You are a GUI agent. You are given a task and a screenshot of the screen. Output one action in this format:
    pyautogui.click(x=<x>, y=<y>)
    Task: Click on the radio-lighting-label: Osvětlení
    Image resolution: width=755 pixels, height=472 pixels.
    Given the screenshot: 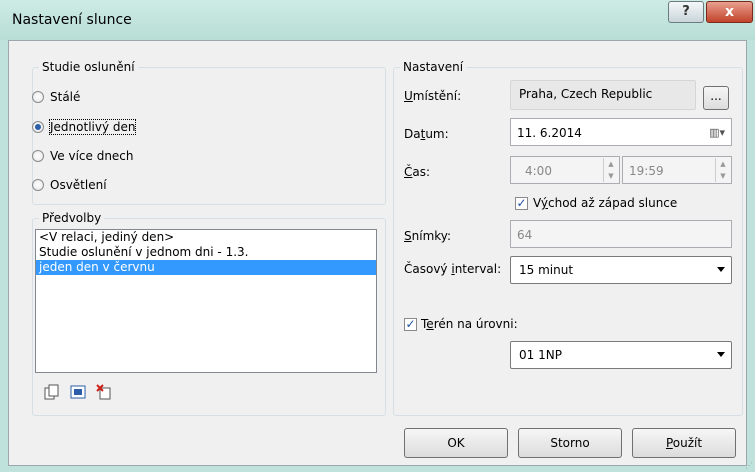 What is the action you would take?
    pyautogui.click(x=78, y=185)
    